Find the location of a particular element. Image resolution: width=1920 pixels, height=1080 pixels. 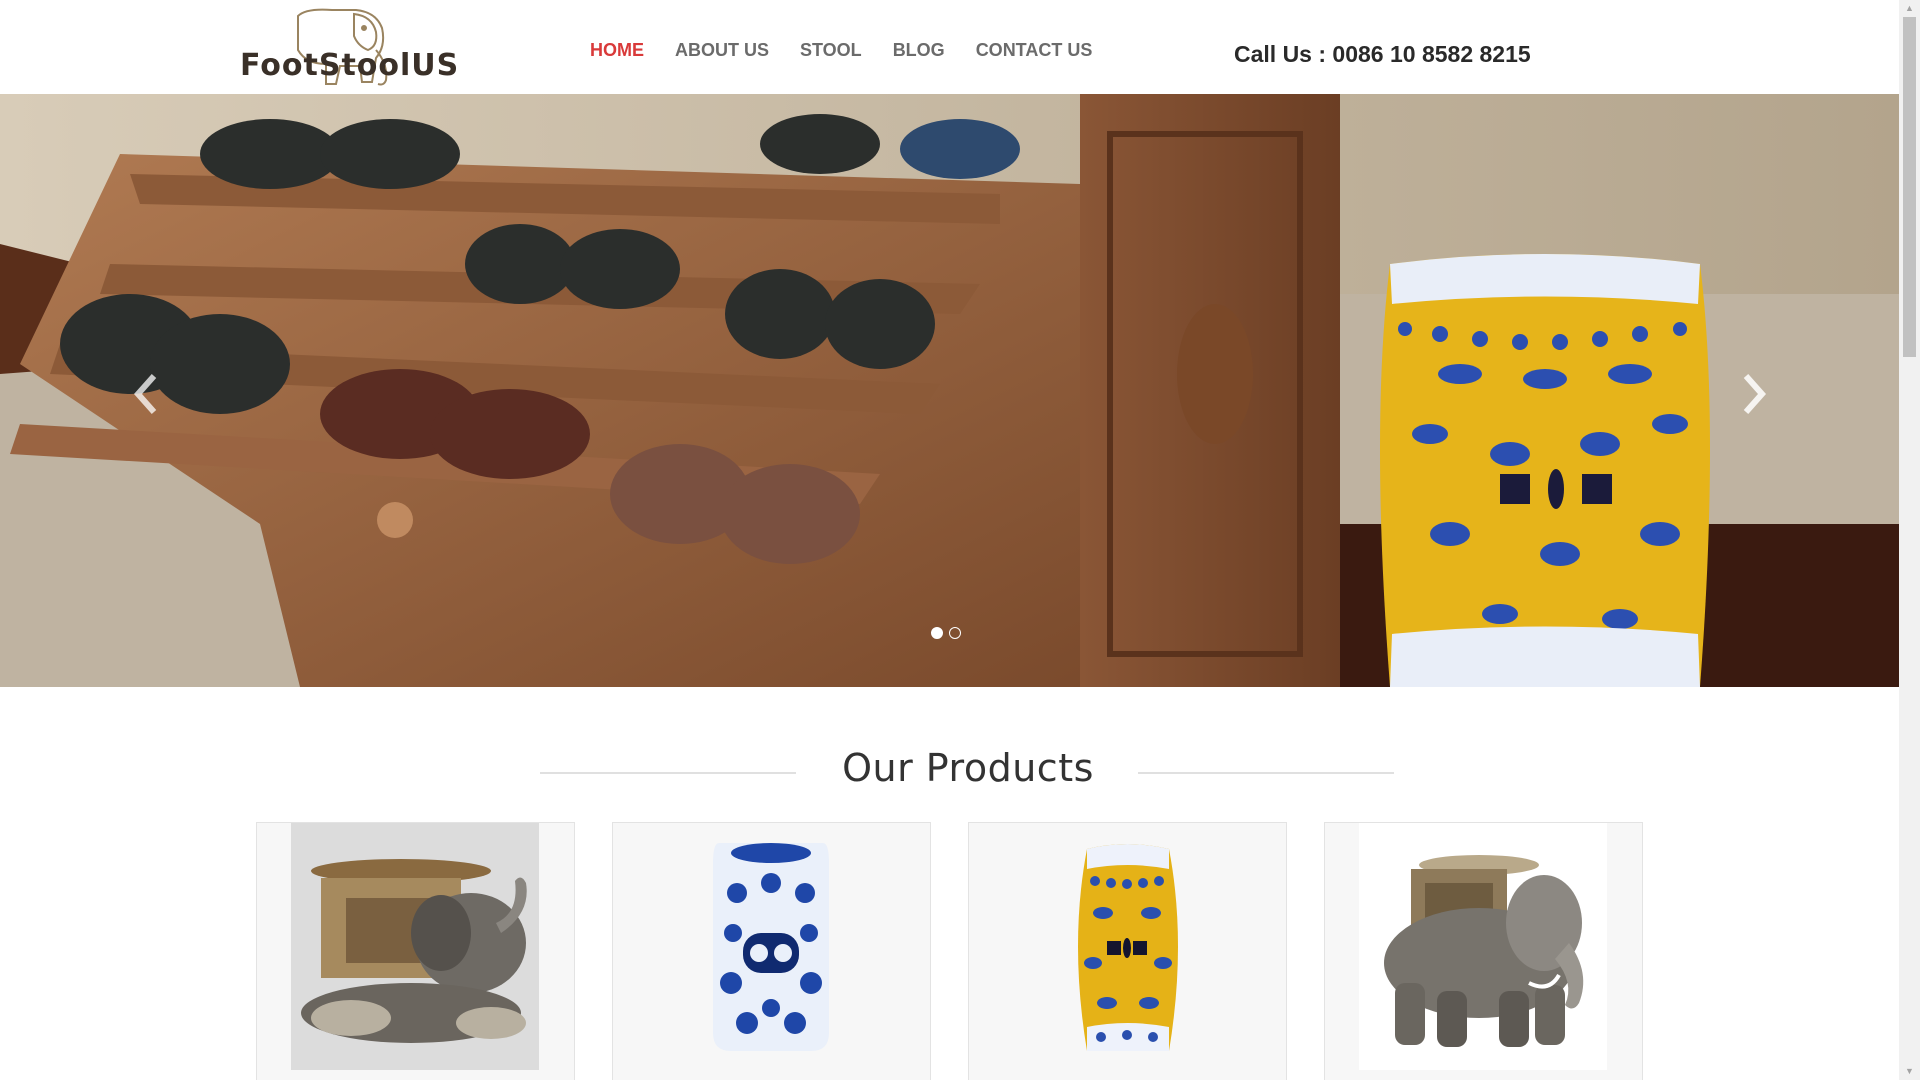

yellow-blue-porcelain-stool-image is located at coordinates (1127, 946).